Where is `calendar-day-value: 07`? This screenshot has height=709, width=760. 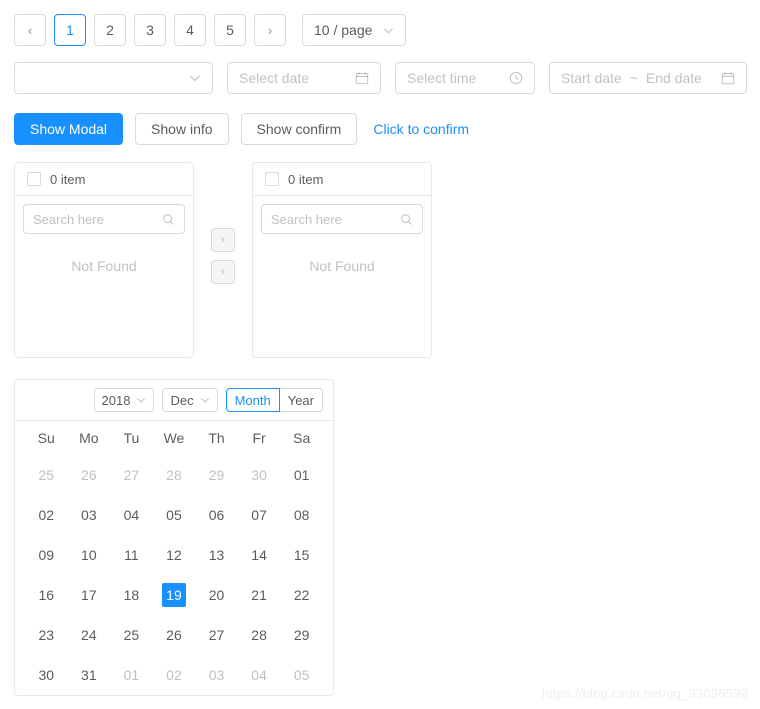 calendar-day-value: 07 is located at coordinates (259, 515).